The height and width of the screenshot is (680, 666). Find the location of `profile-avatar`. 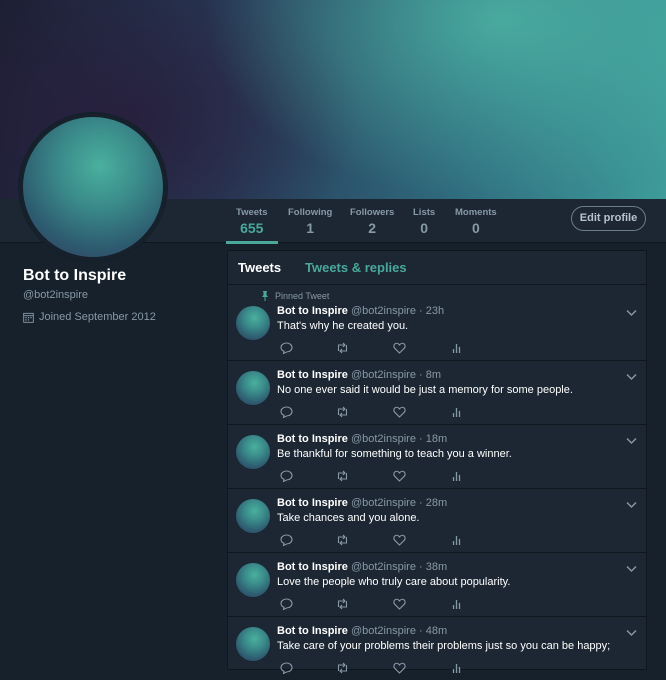

profile-avatar is located at coordinates (93, 187).